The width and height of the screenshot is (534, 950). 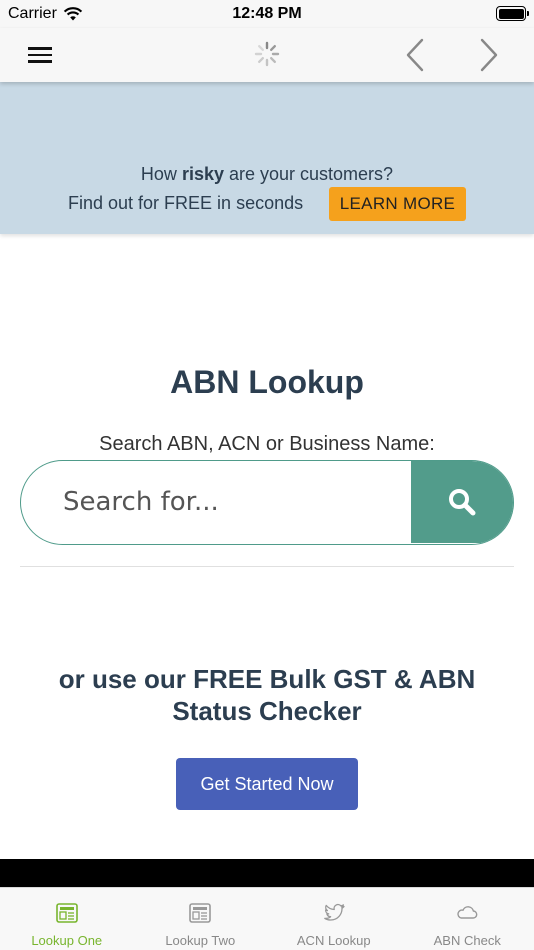 I want to click on tab-lookup-one: Lookup One, so click(x=67, y=919).